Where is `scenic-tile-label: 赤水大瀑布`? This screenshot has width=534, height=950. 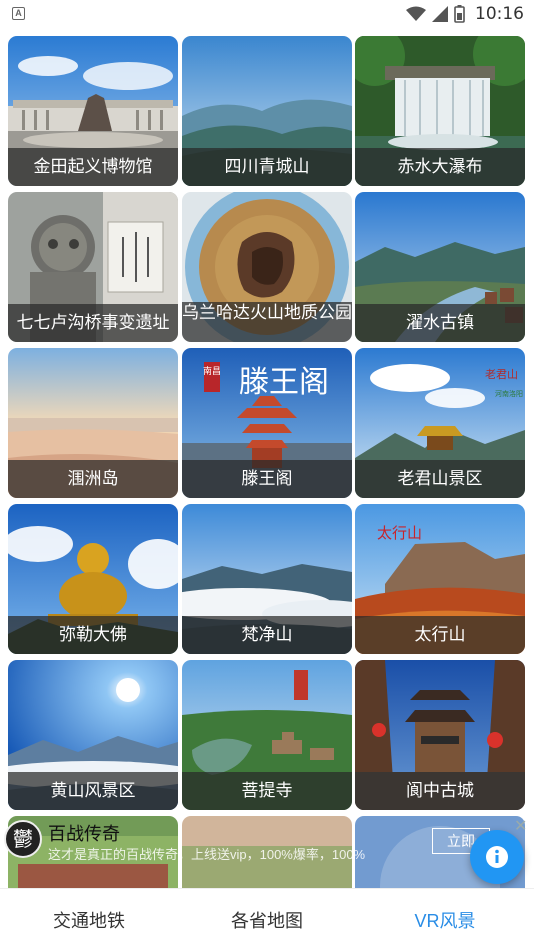
scenic-tile-label: 赤水大瀑布 is located at coordinates (440, 167).